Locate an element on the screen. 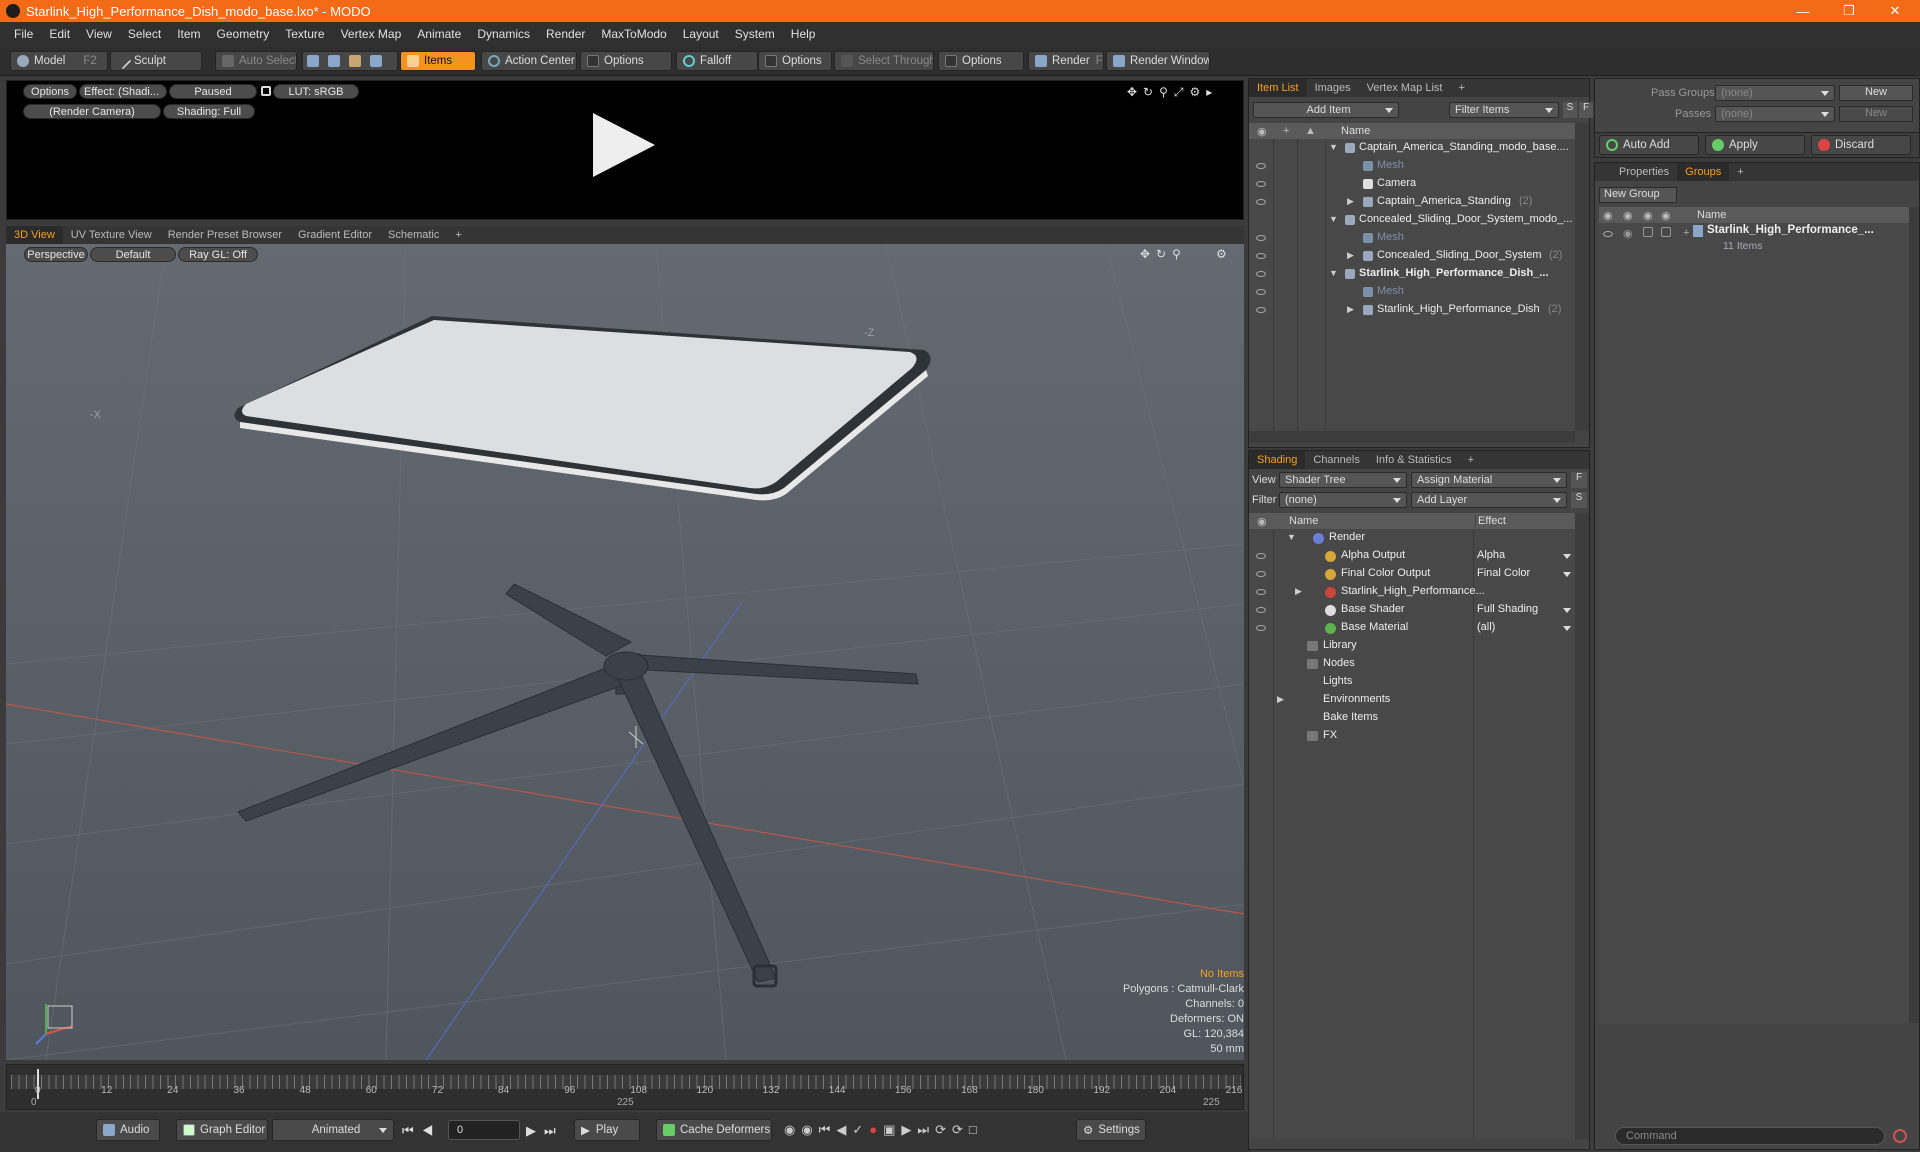 This screenshot has width=1920, height=1152. keyframe-tool-icons: ◉◉⏮◀✓●▣▶⏭⟳⟳□ is located at coordinates (883, 1130).